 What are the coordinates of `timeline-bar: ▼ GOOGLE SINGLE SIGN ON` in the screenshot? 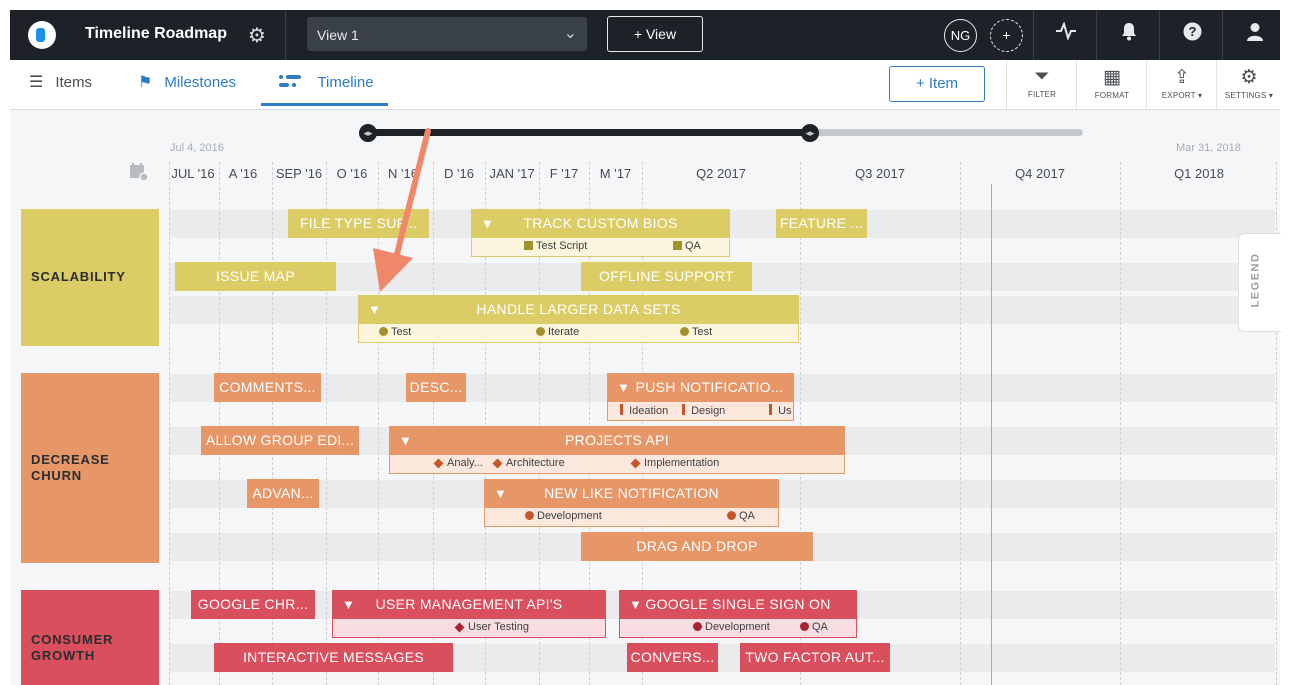 It's located at (738, 604).